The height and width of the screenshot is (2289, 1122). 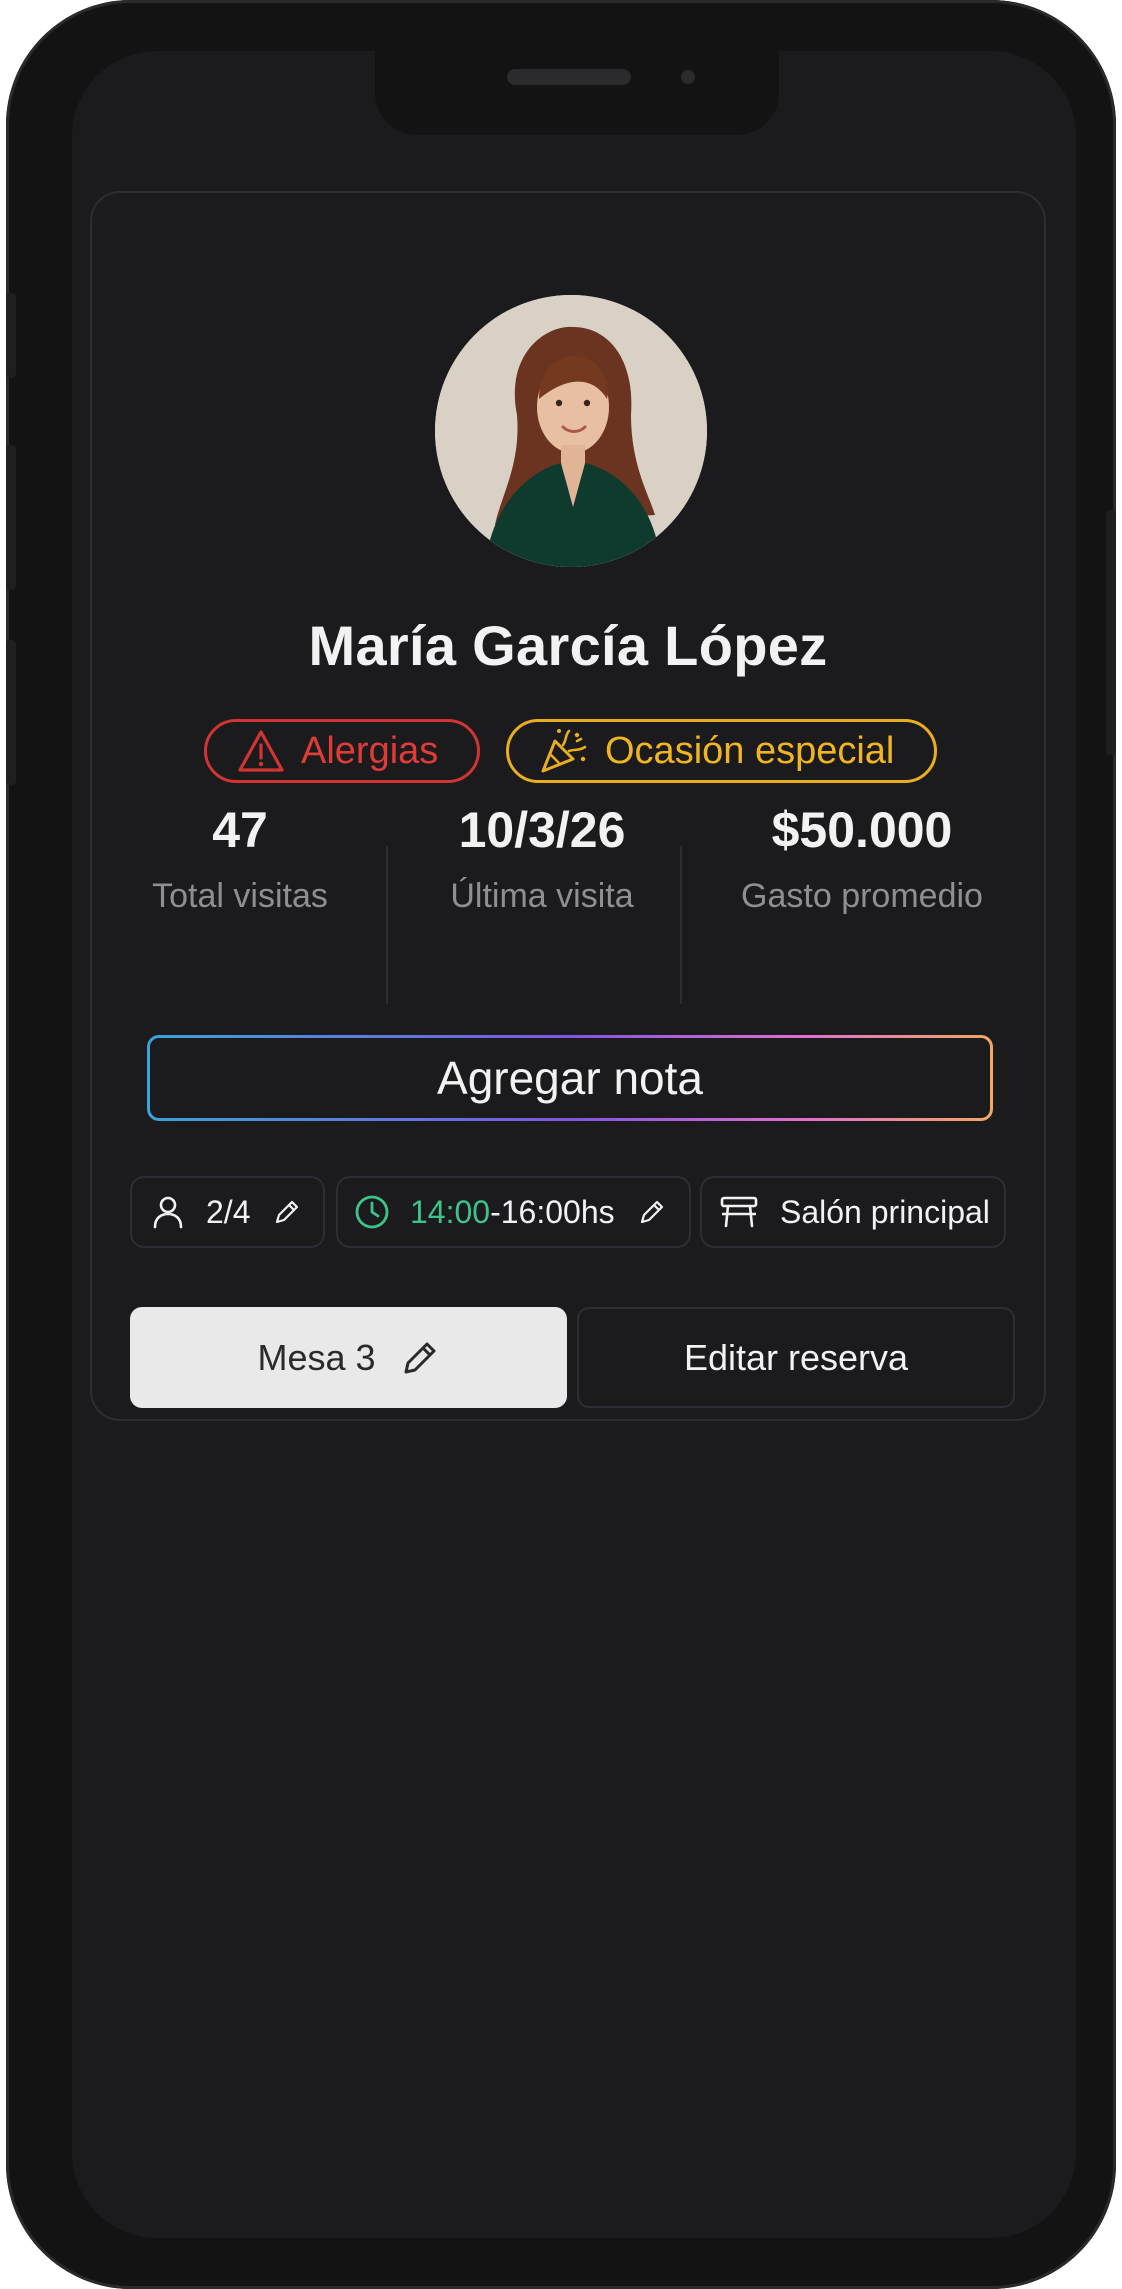 What do you see at coordinates (240, 830) in the screenshot?
I see `stat-value: 47` at bounding box center [240, 830].